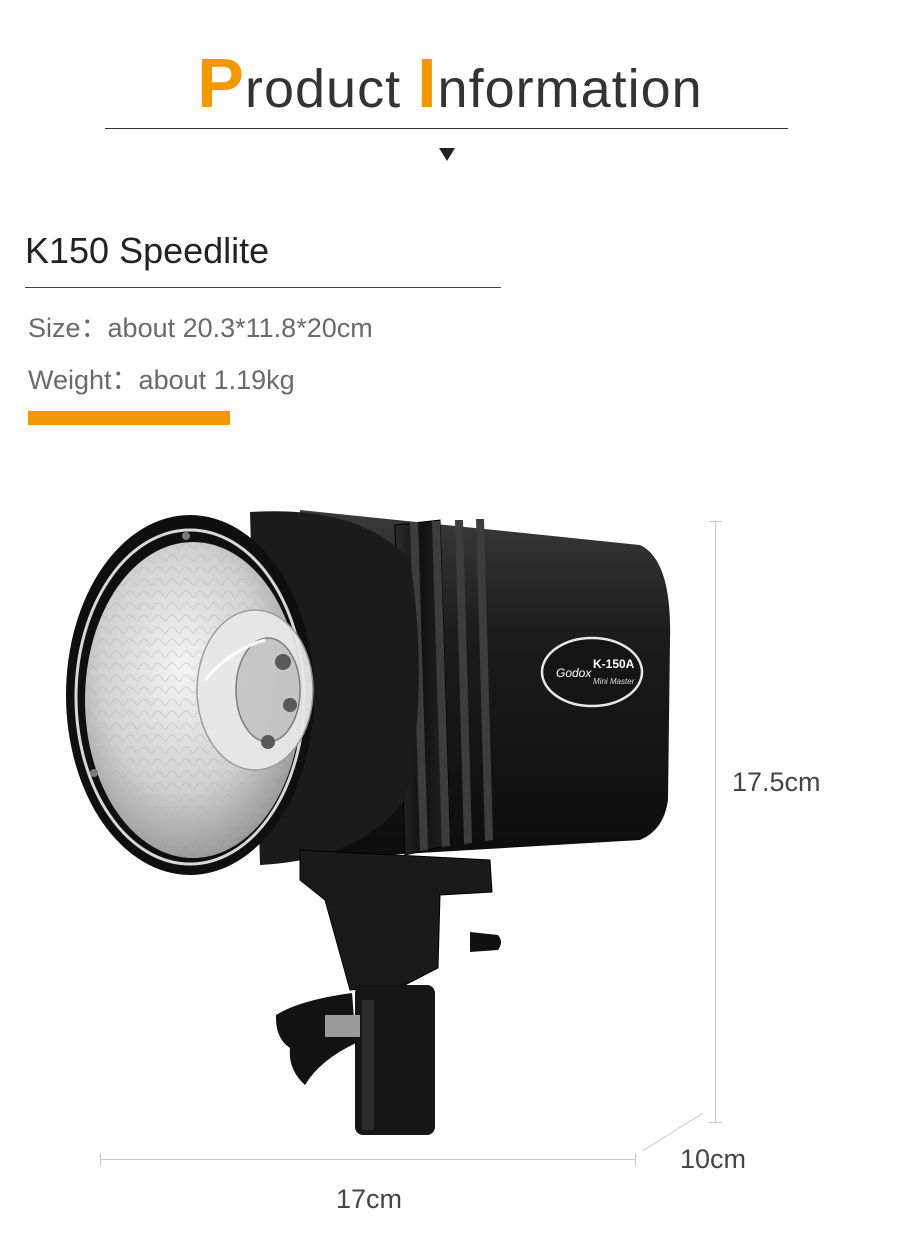 This screenshot has width=900, height=1258. Describe the element at coordinates (54, 328) in the screenshot. I see `spec-size-label: Size` at that location.